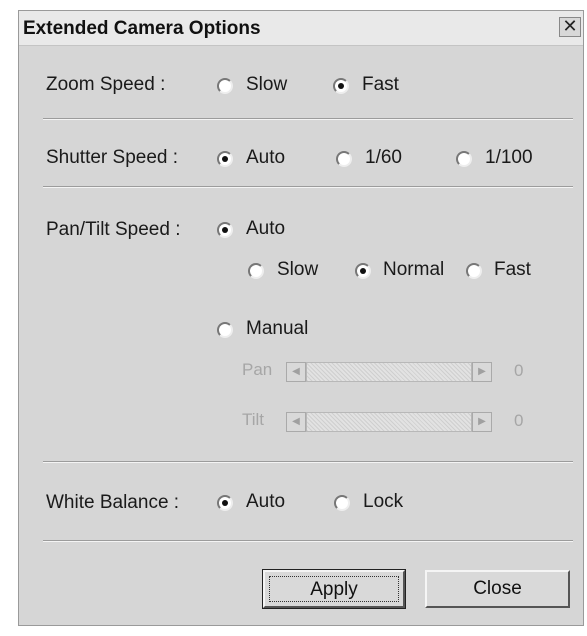  I want to click on apply-button-label: Apply, so click(334, 589).